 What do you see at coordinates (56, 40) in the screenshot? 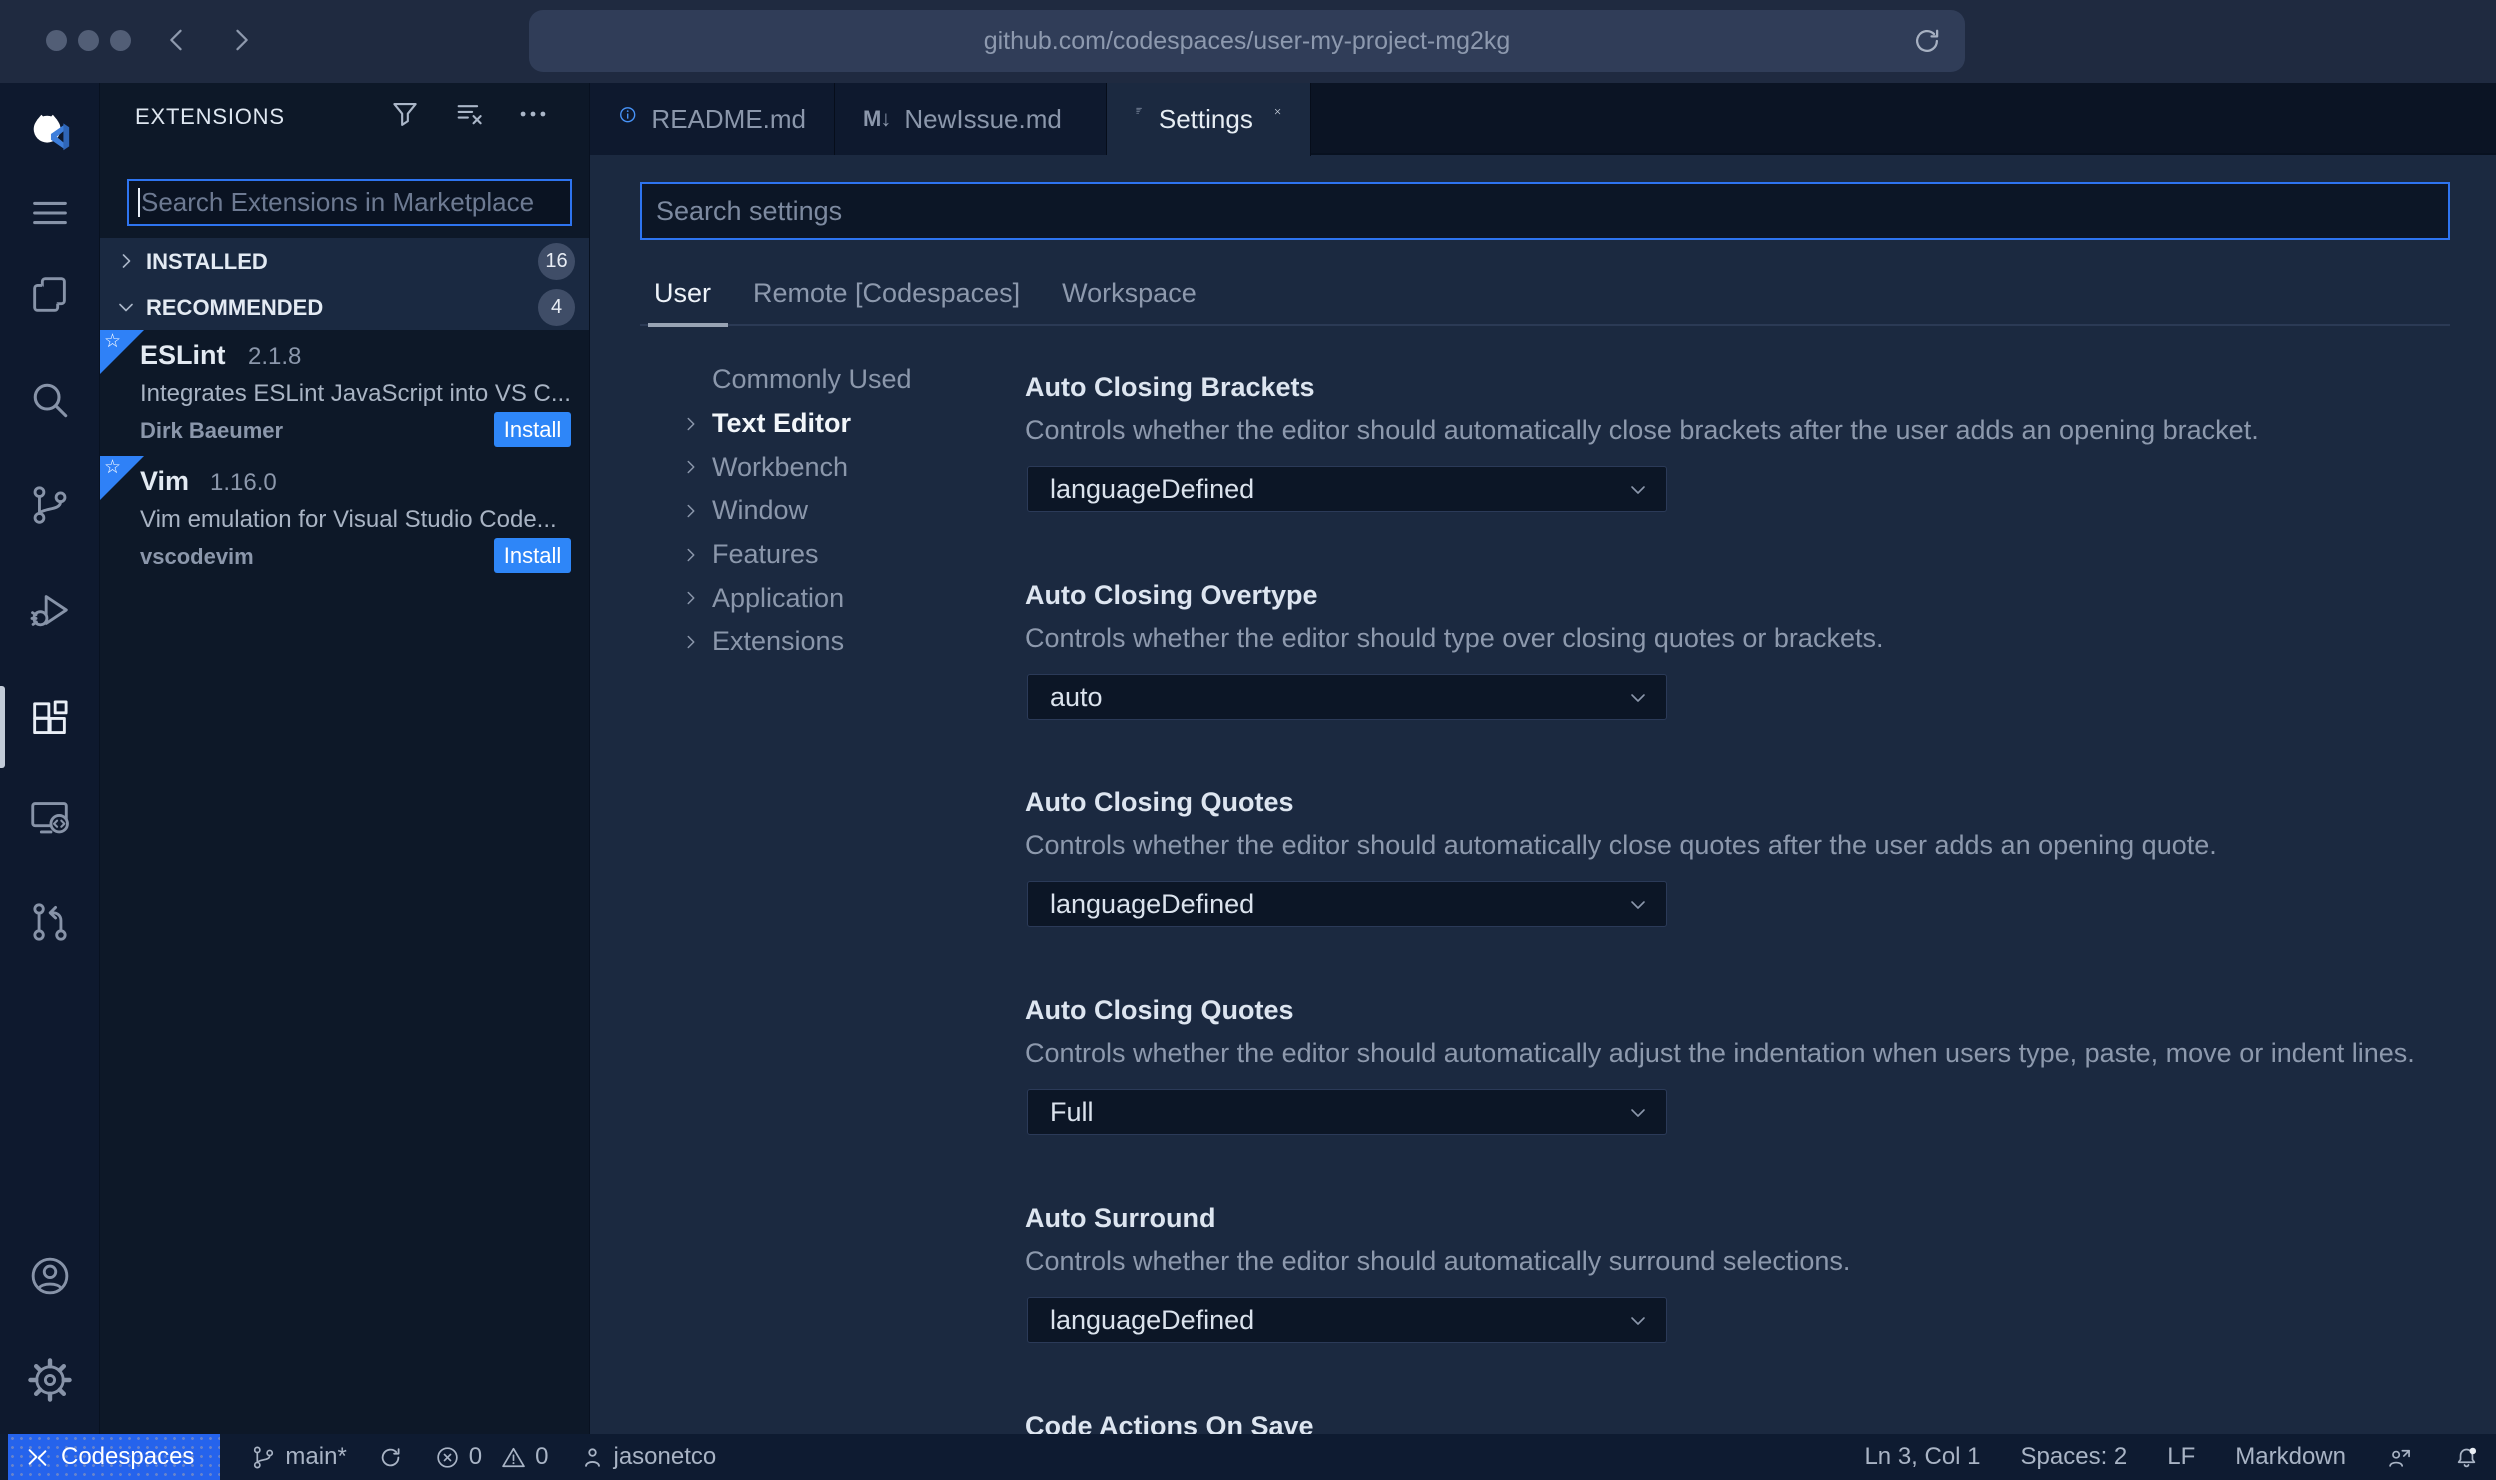
I see `window-close-button` at bounding box center [56, 40].